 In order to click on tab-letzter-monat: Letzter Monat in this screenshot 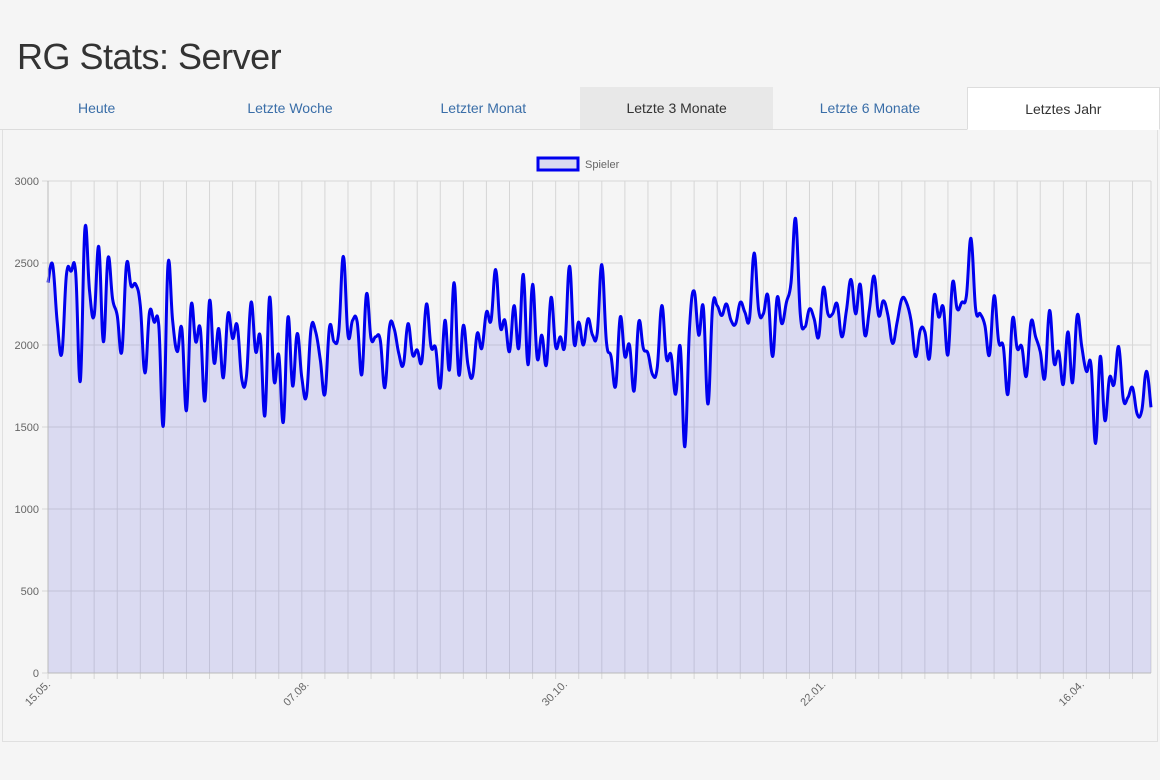, I will do `click(483, 108)`.